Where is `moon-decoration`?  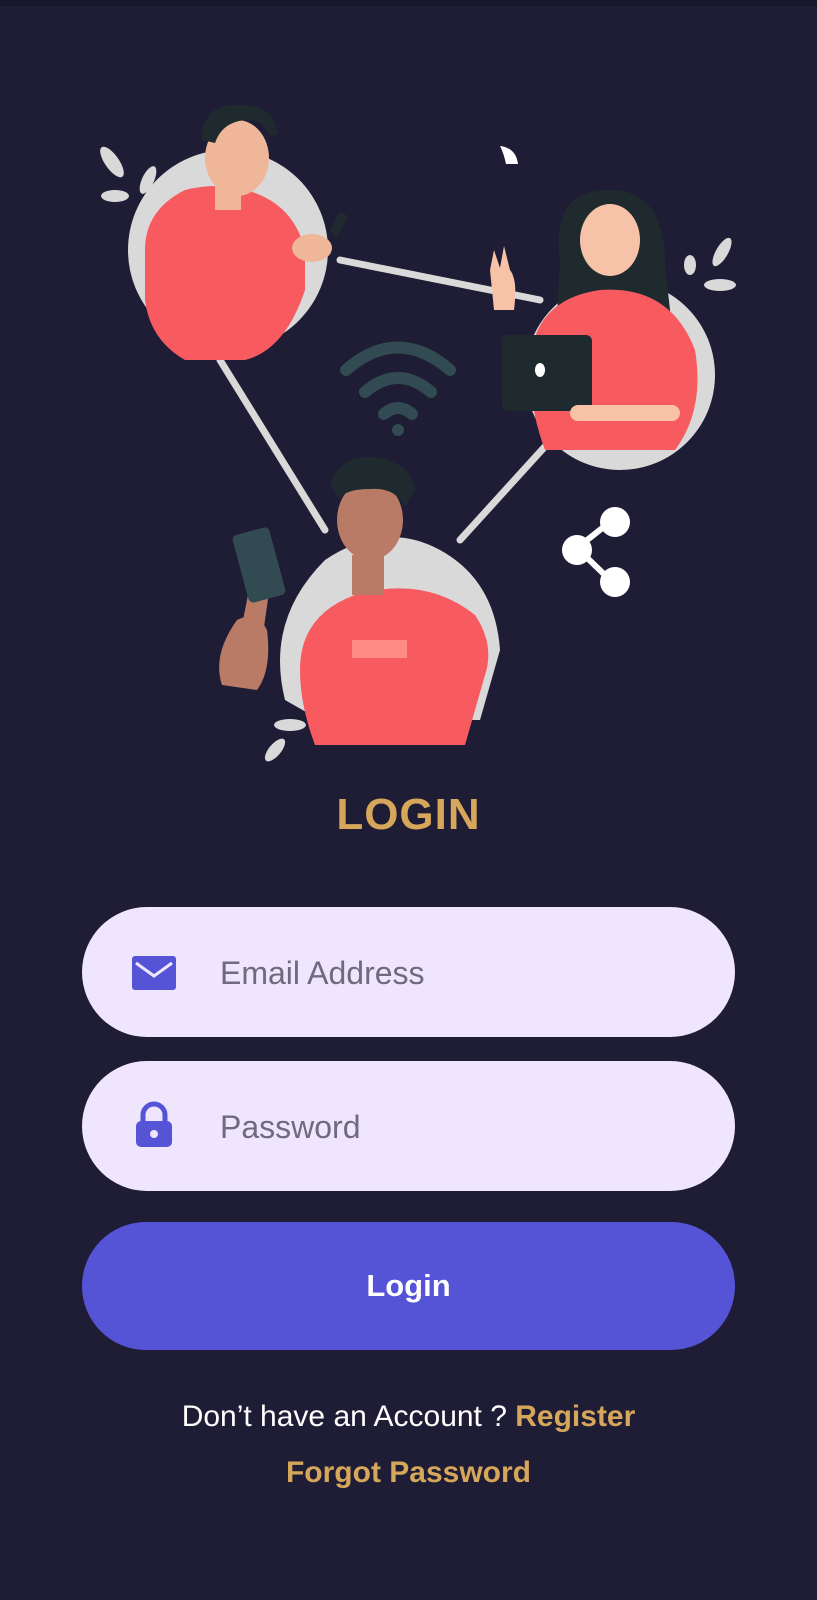
moon-decoration is located at coordinates (509, 155).